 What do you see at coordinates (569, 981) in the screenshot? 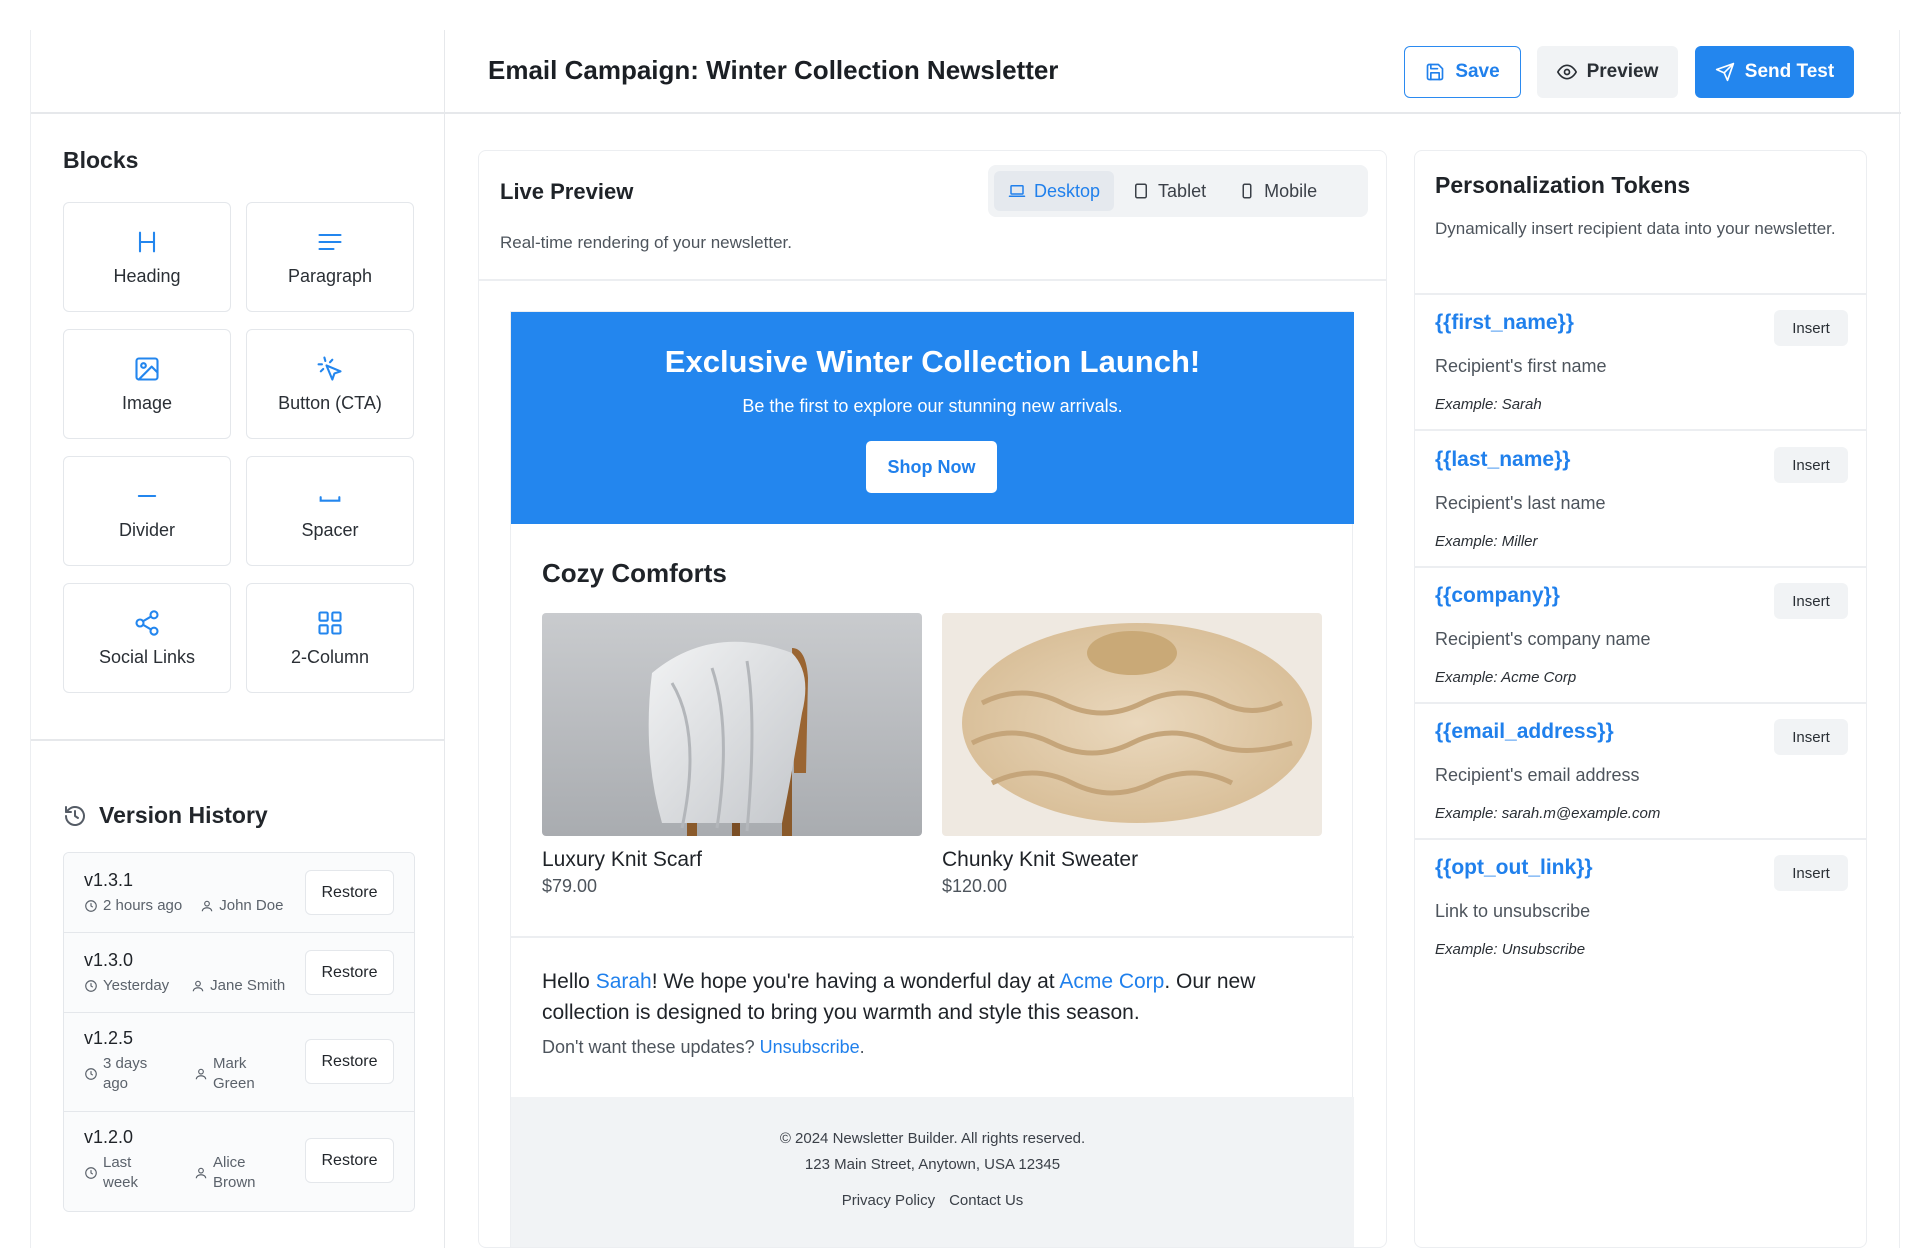
I see `body-greeting: Hello` at bounding box center [569, 981].